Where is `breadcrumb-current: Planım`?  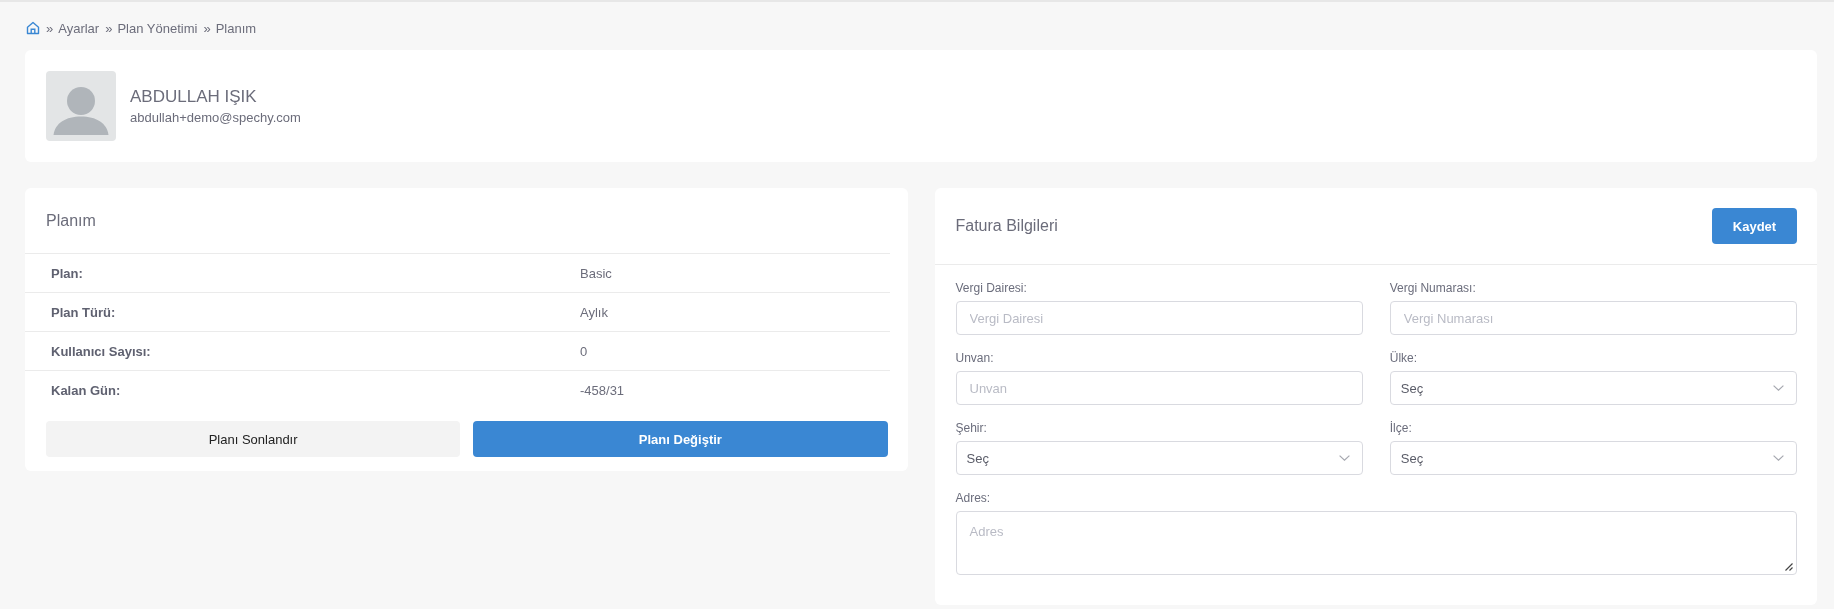
breadcrumb-current: Planım is located at coordinates (236, 28).